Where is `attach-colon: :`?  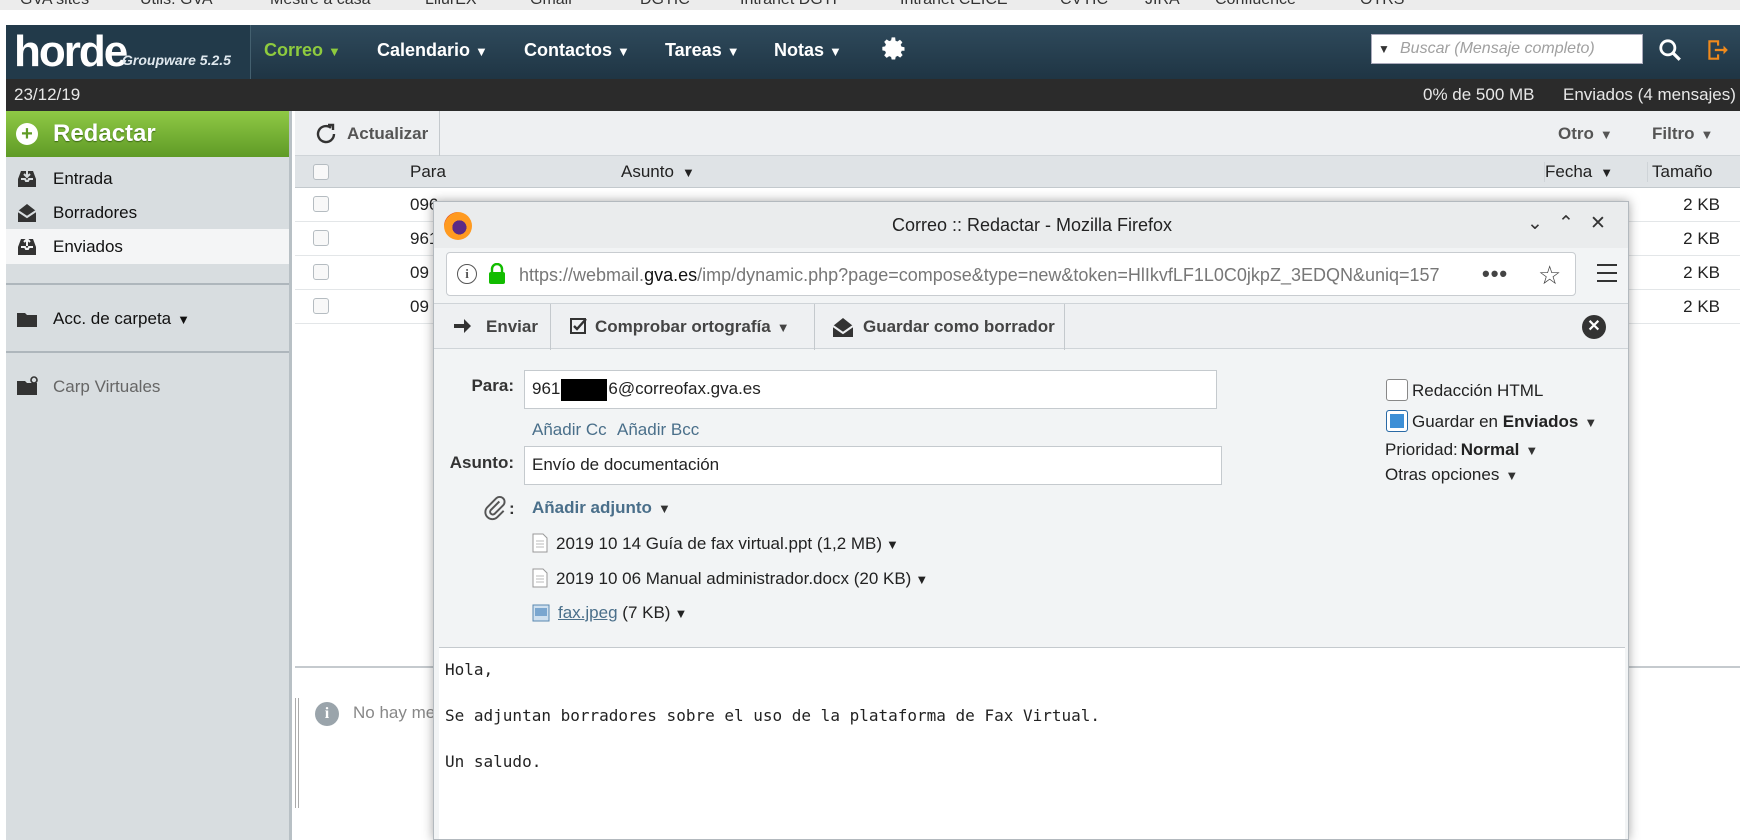
attach-colon: : is located at coordinates (512, 508).